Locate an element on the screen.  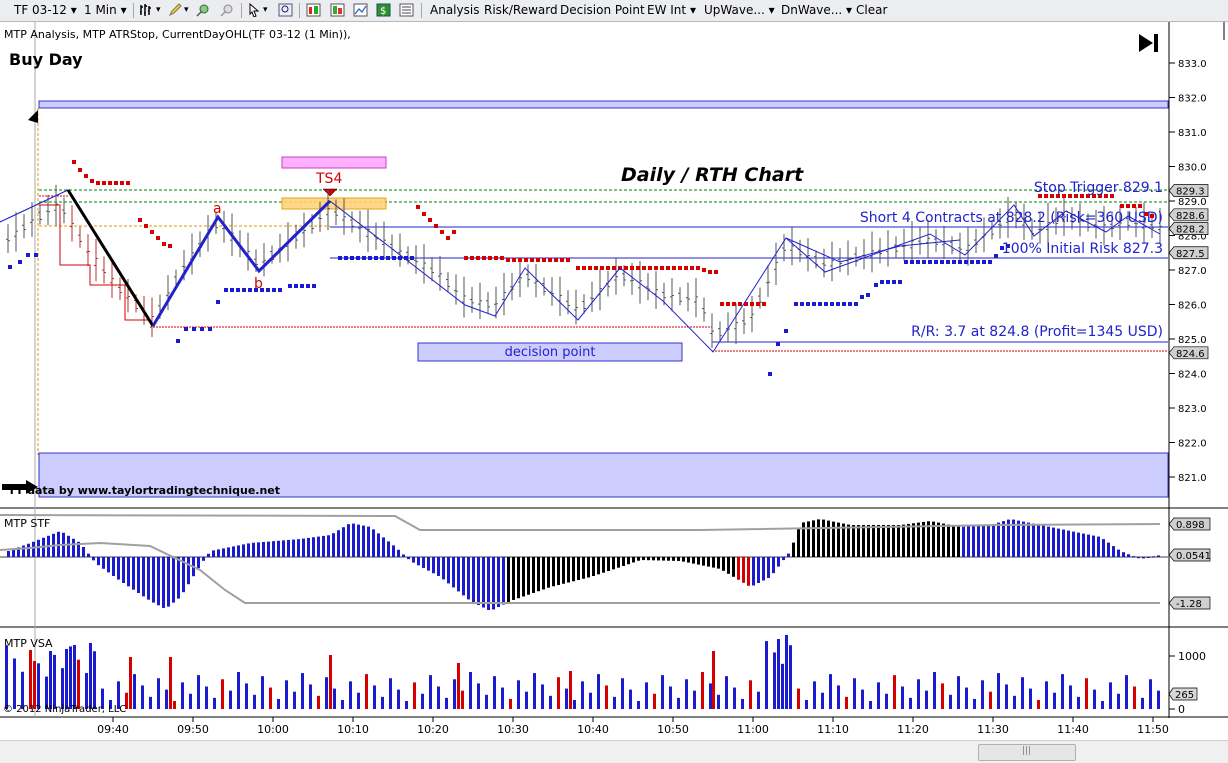
strategy-icon: $ is located at coordinates (383, 10).